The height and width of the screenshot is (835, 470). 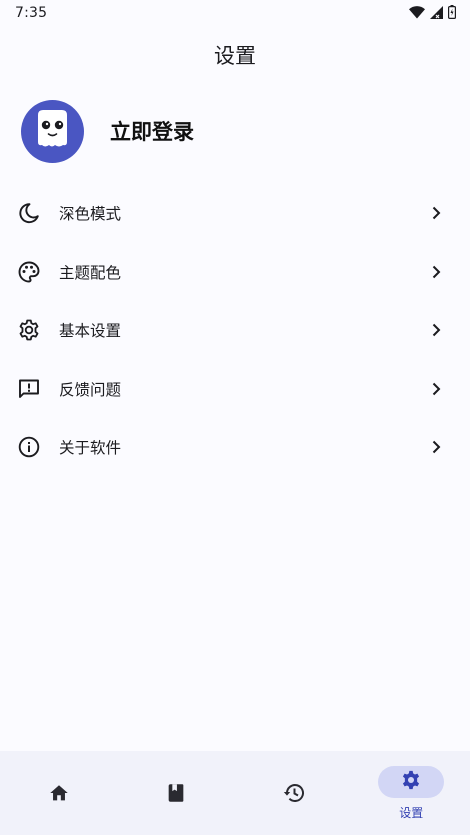 What do you see at coordinates (436, 13) in the screenshot?
I see `signal-icon` at bounding box center [436, 13].